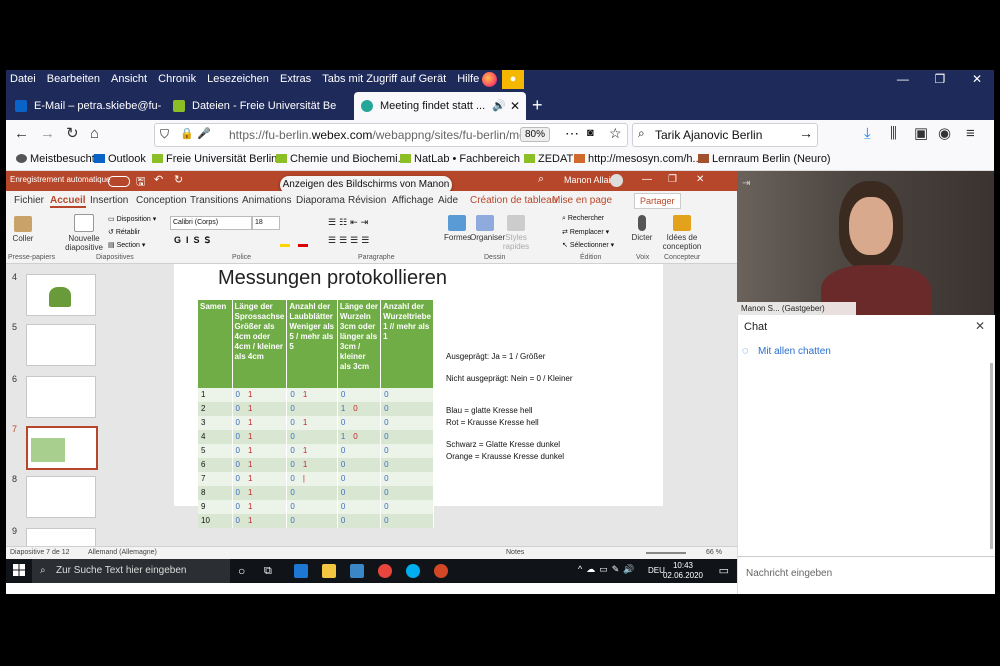  What do you see at coordinates (215, 479) in the screenshot?
I see `table-cell: 7` at bounding box center [215, 479].